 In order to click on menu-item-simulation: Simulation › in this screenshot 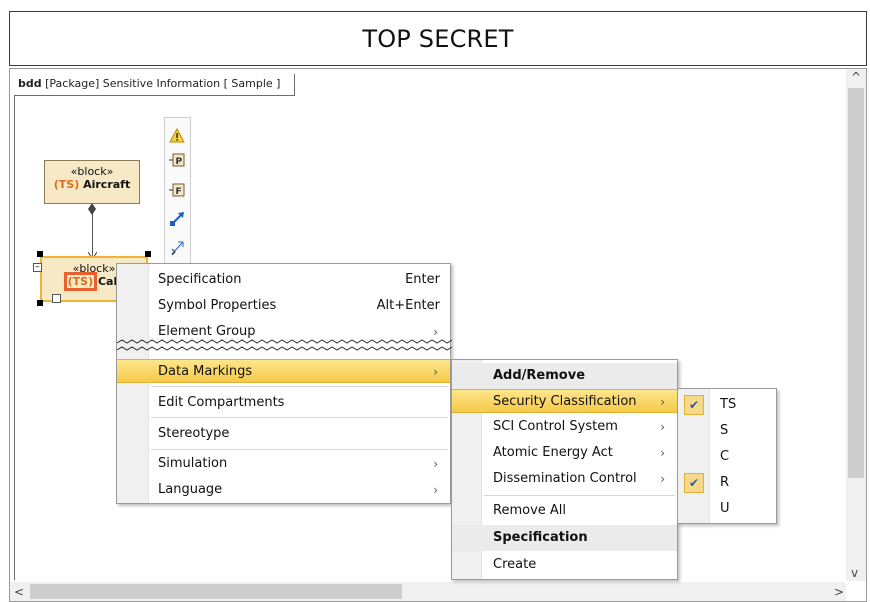, I will do `click(283, 464)`.